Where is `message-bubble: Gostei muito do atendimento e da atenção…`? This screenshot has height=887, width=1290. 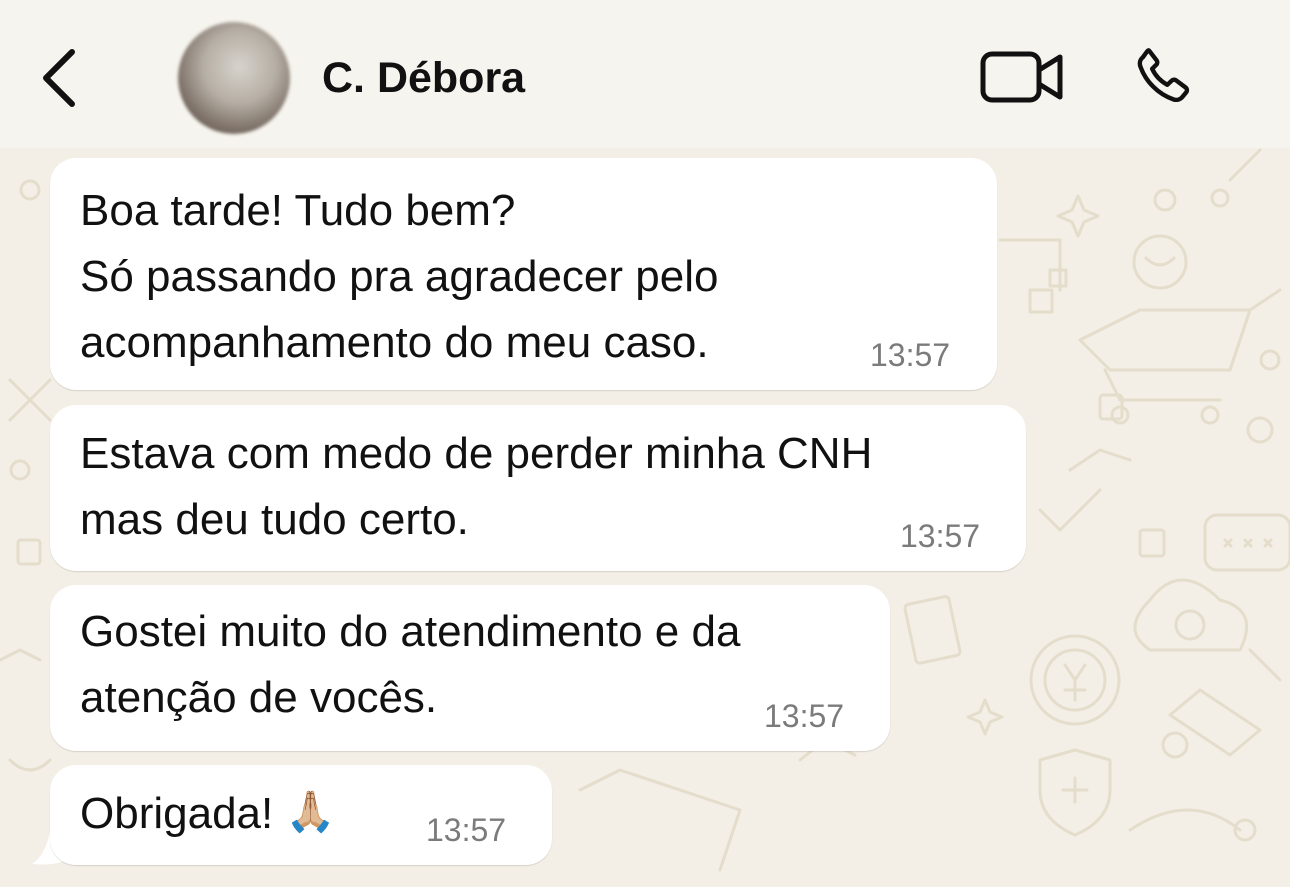 message-bubble: Gostei muito do atendimento e da atenção… is located at coordinates (470, 668).